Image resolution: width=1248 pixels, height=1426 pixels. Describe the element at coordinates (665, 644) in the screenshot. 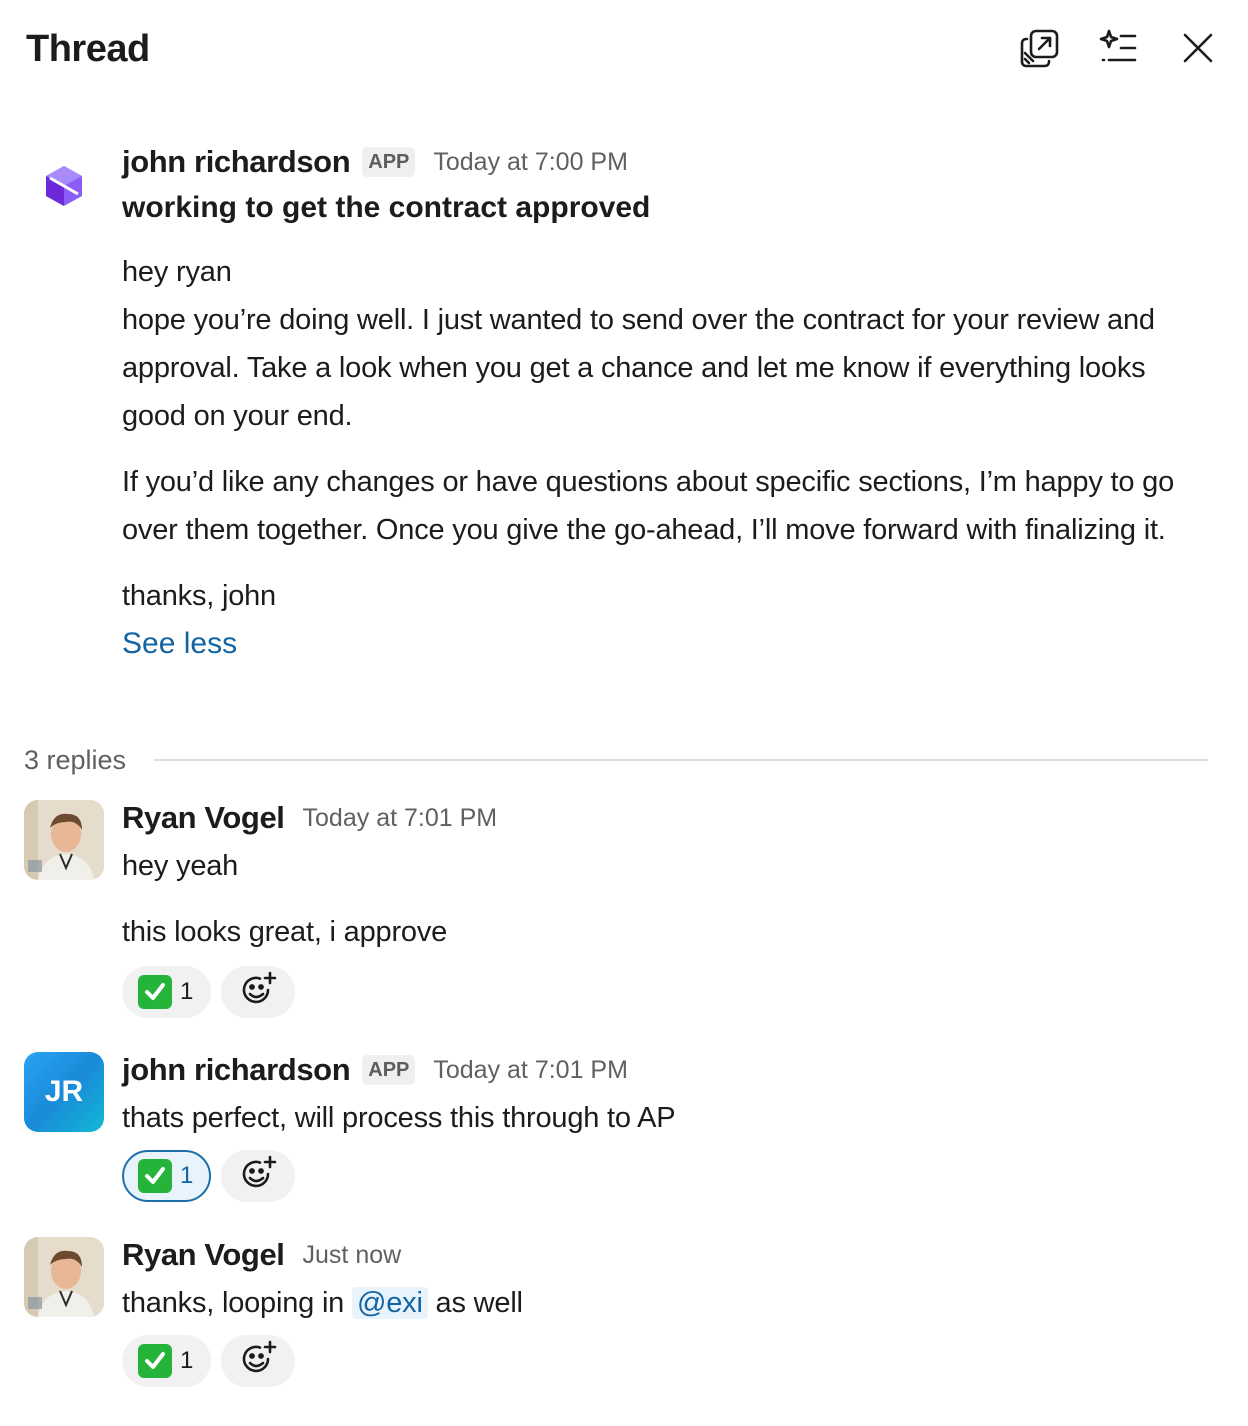

I see `see-less-link: See less` at that location.